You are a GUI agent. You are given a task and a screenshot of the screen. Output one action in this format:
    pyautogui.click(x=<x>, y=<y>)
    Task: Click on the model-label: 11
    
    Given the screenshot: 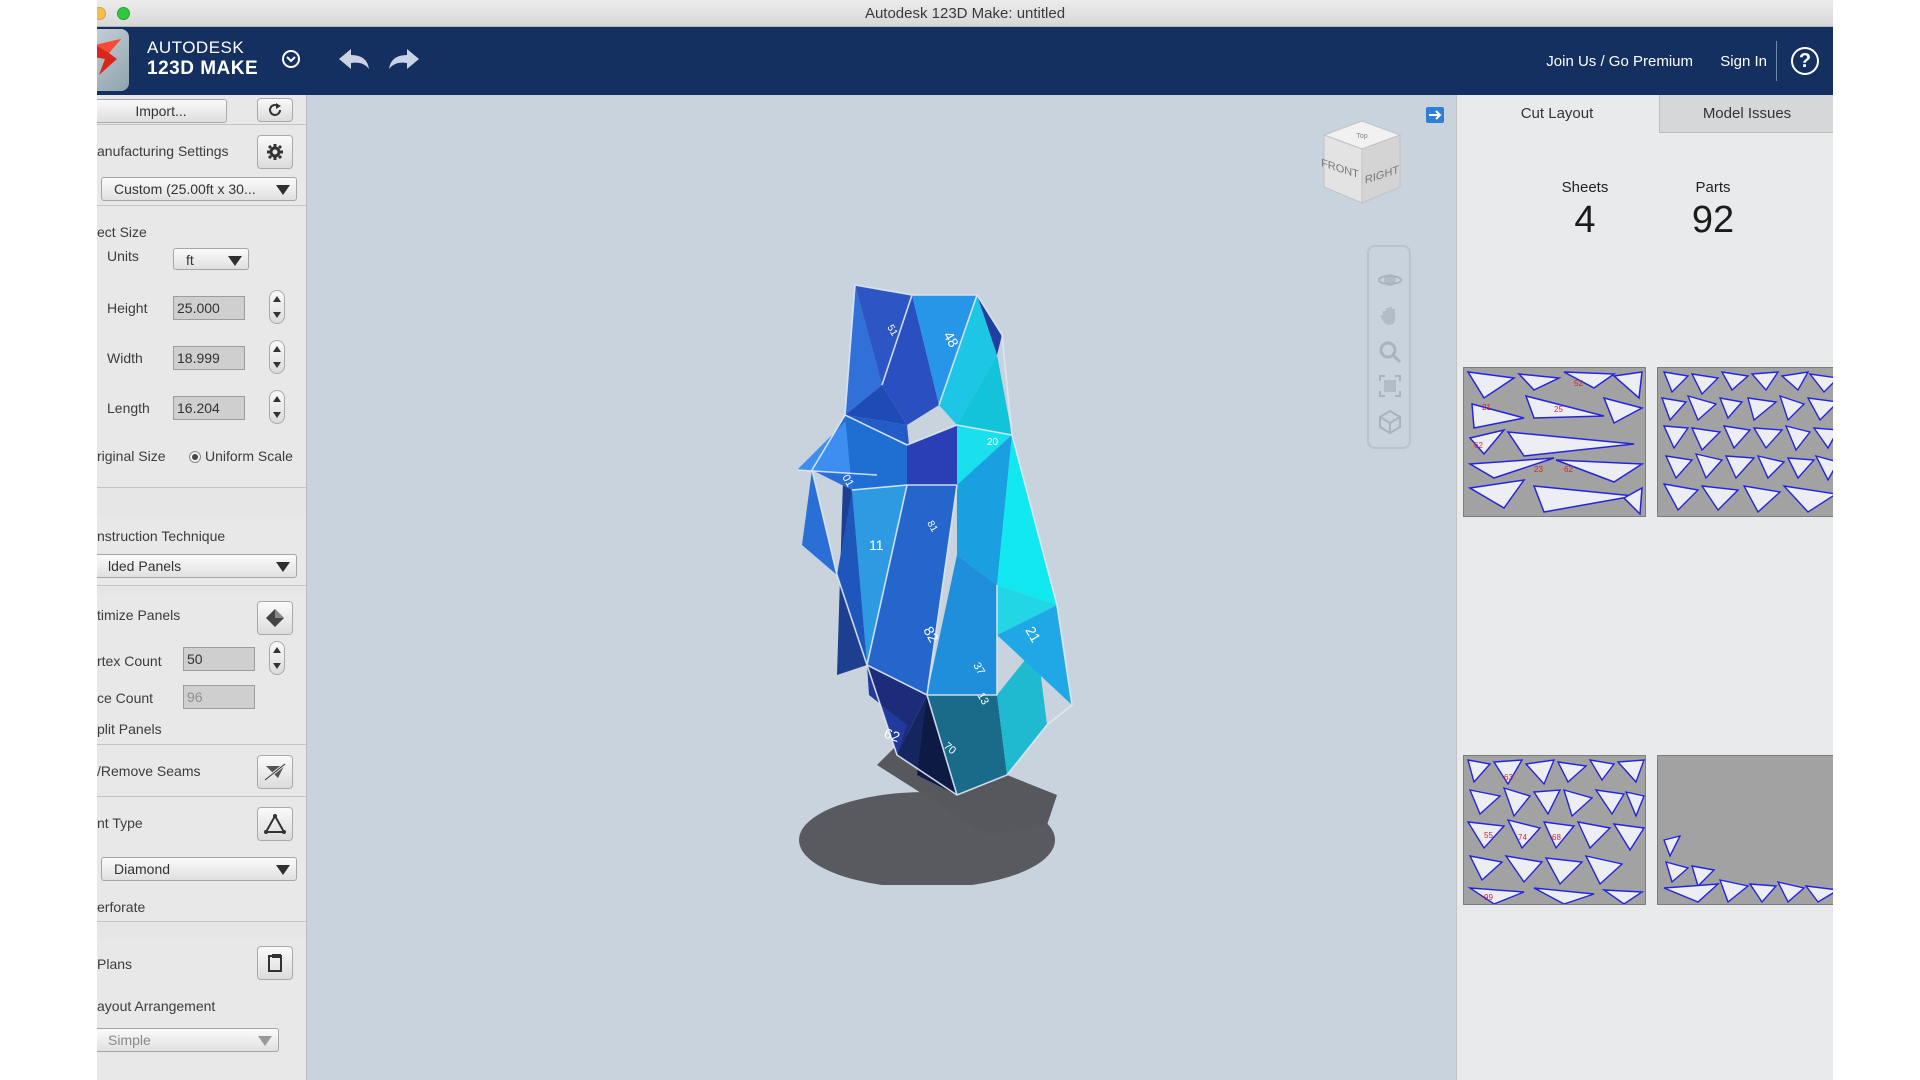 What is the action you would take?
    pyautogui.click(x=876, y=545)
    